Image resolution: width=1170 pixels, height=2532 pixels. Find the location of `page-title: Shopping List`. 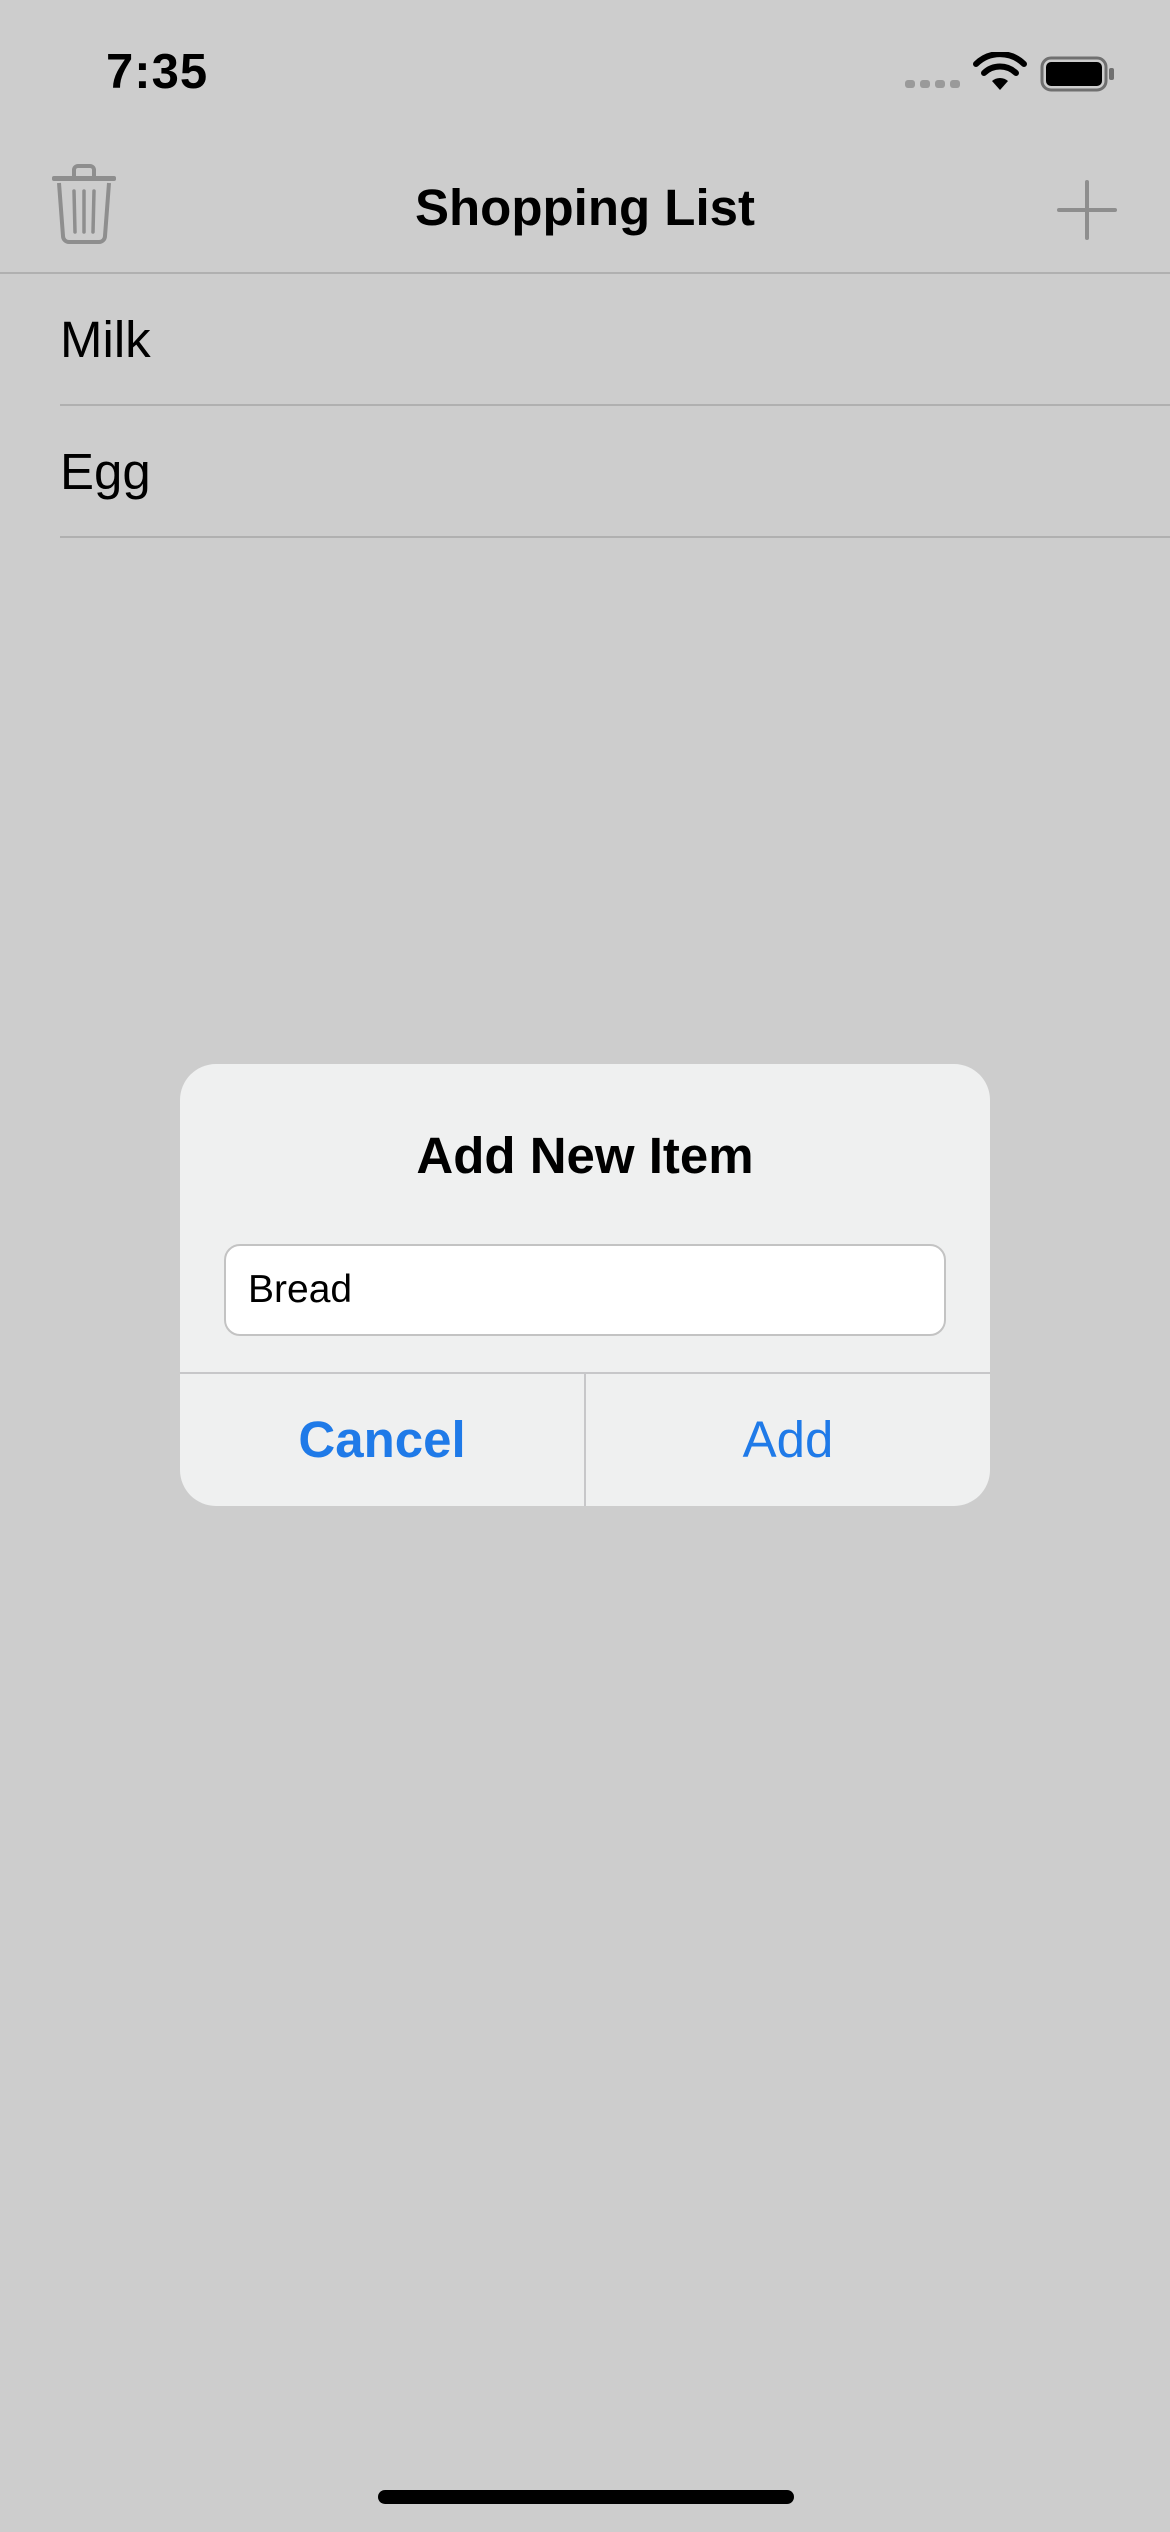

page-title: Shopping List is located at coordinates (585, 207).